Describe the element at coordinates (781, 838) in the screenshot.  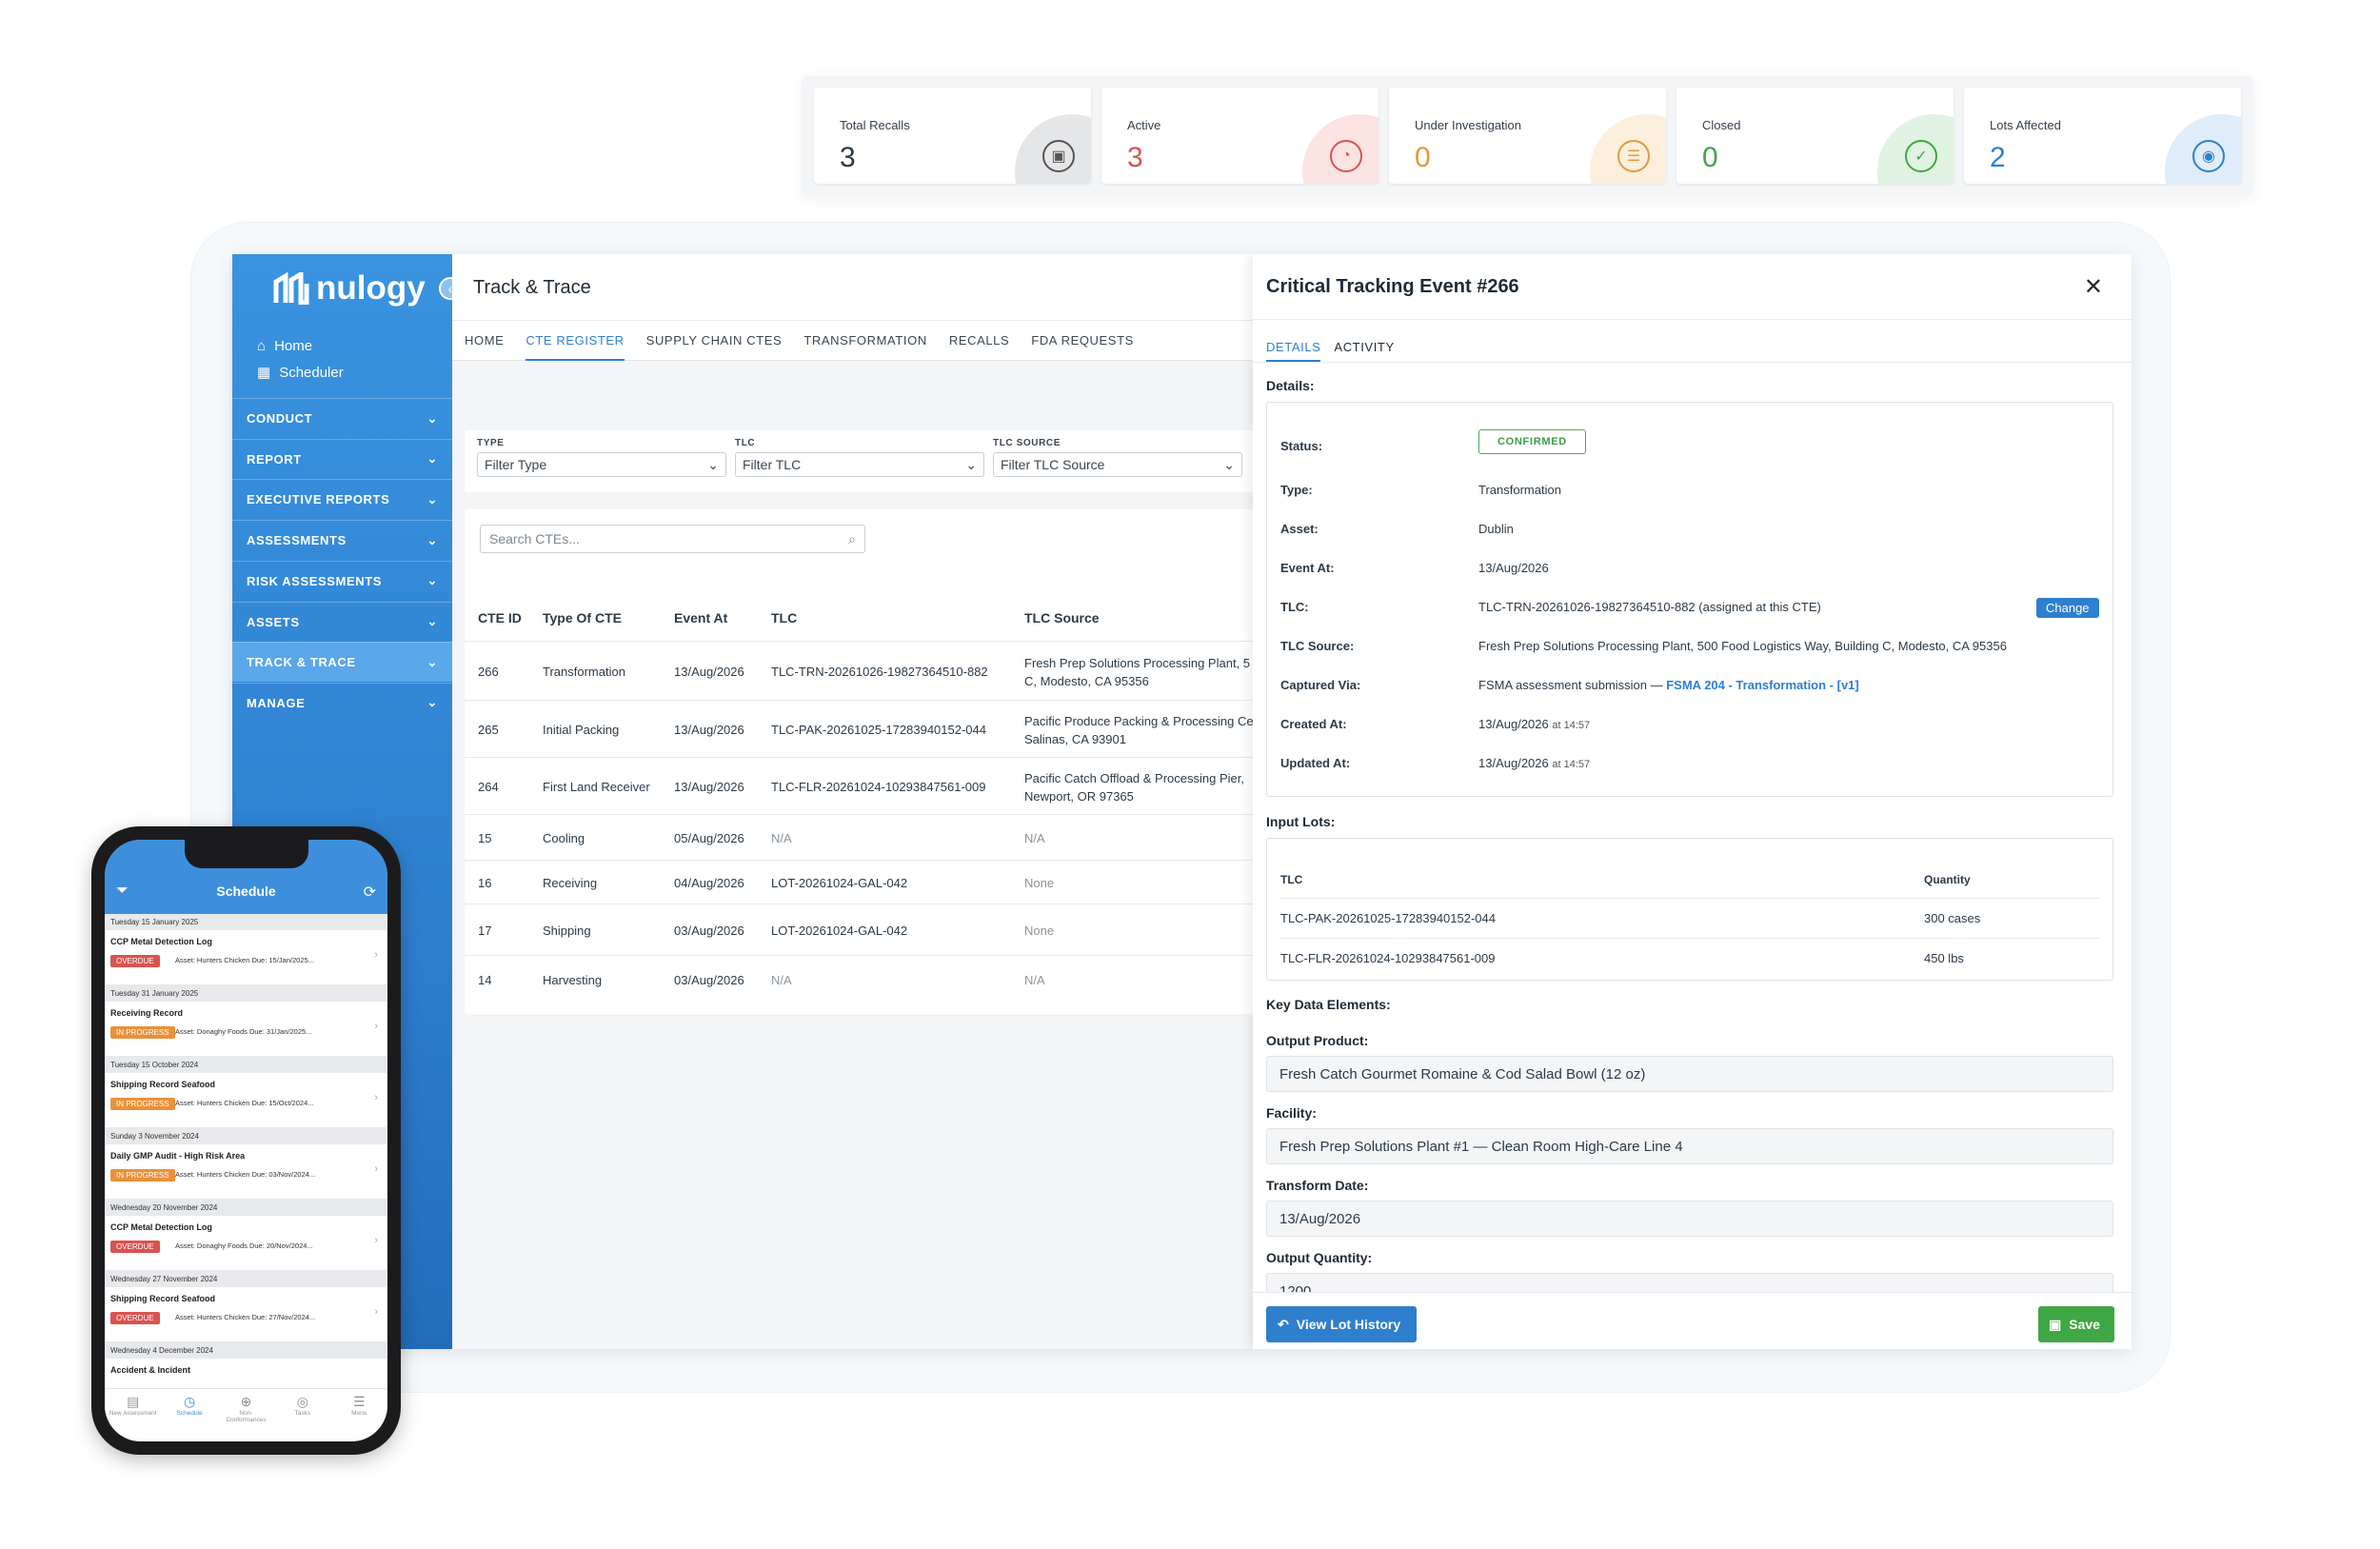
I see `table-cell-tlc: N/A` at that location.